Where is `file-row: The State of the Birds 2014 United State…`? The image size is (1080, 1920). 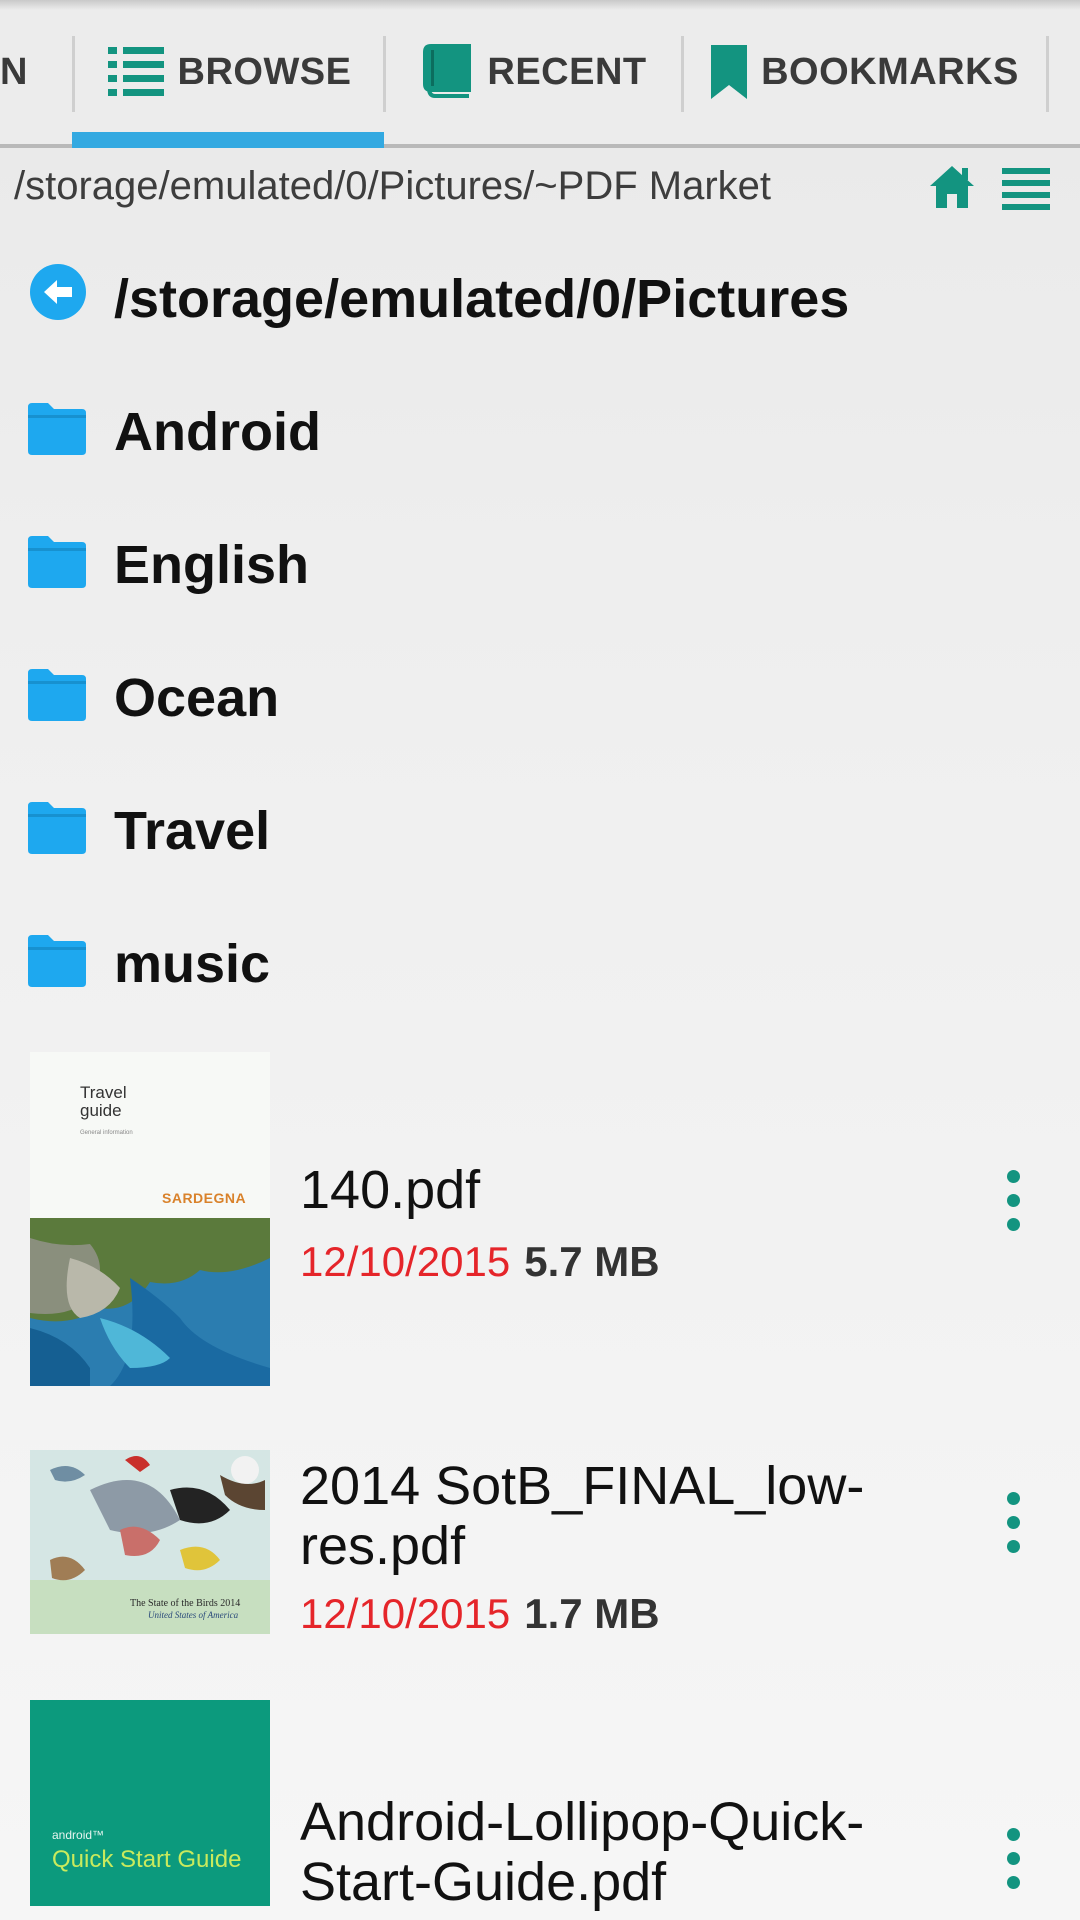
file-row: The State of the Birds 2014 United State… is located at coordinates (540, 1545).